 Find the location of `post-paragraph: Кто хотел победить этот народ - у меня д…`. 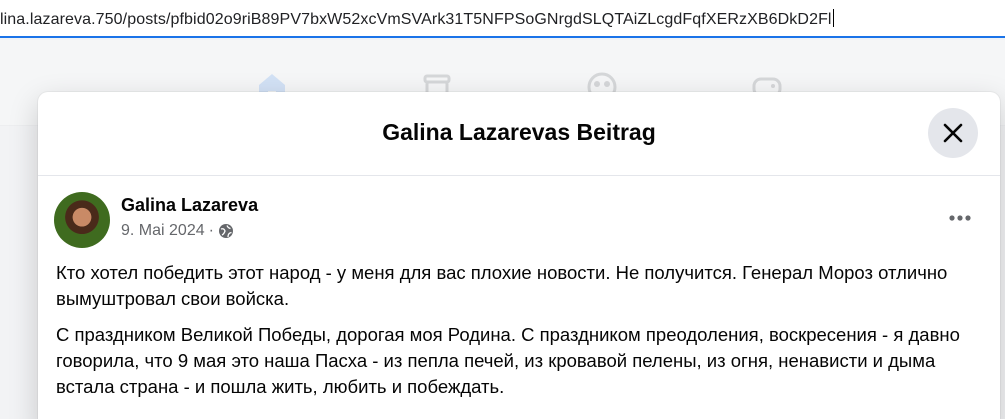

post-paragraph: Кто хотел победить этот народ - у меня д… is located at coordinates (502, 285).